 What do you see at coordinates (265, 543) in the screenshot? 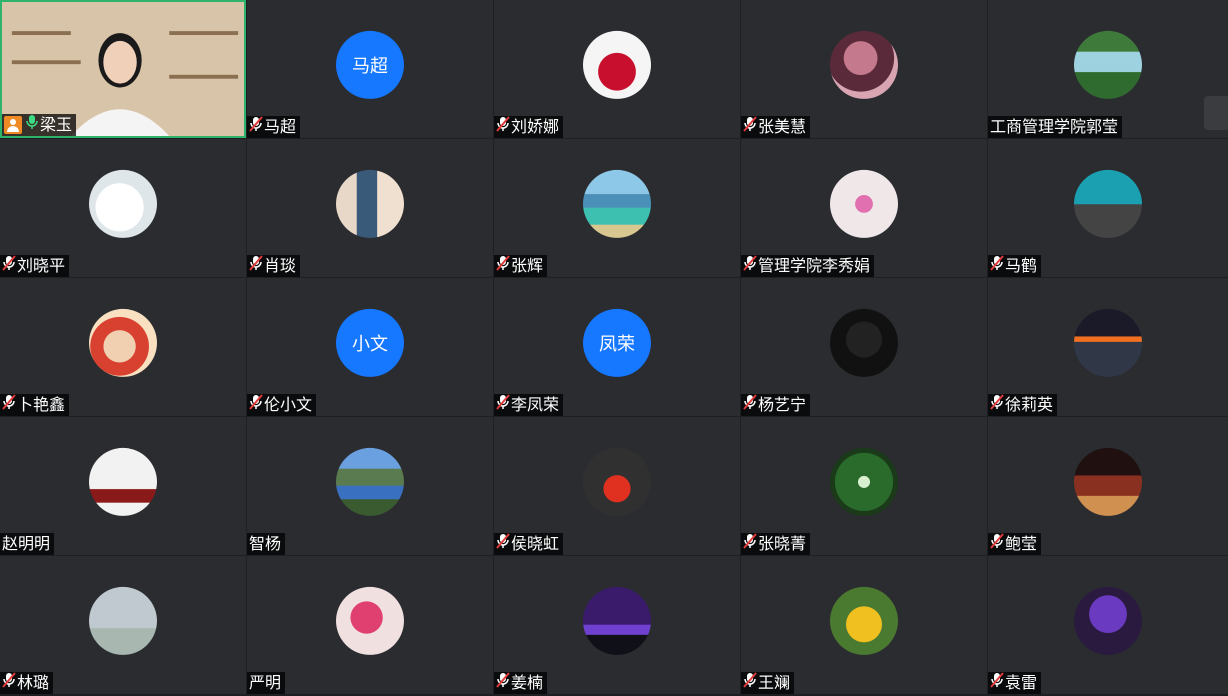
I see `participant-name: 智杨` at bounding box center [265, 543].